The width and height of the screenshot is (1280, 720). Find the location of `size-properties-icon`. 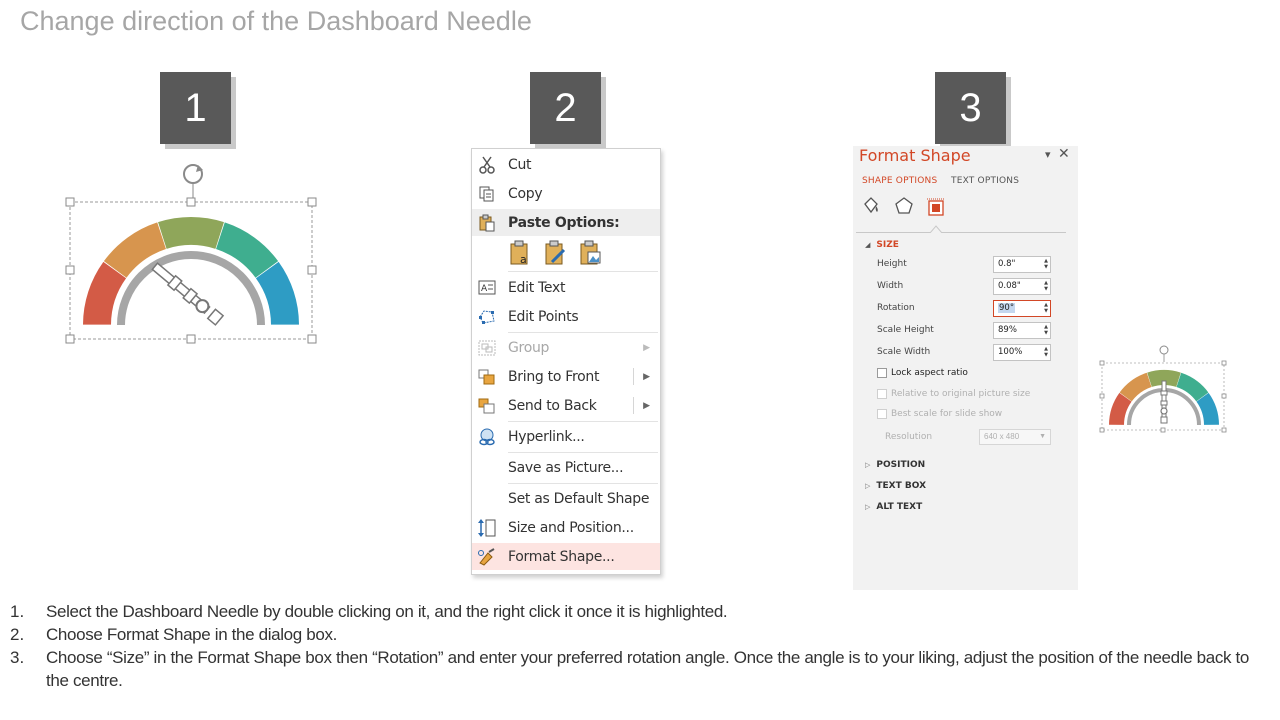

size-properties-icon is located at coordinates (936, 207).